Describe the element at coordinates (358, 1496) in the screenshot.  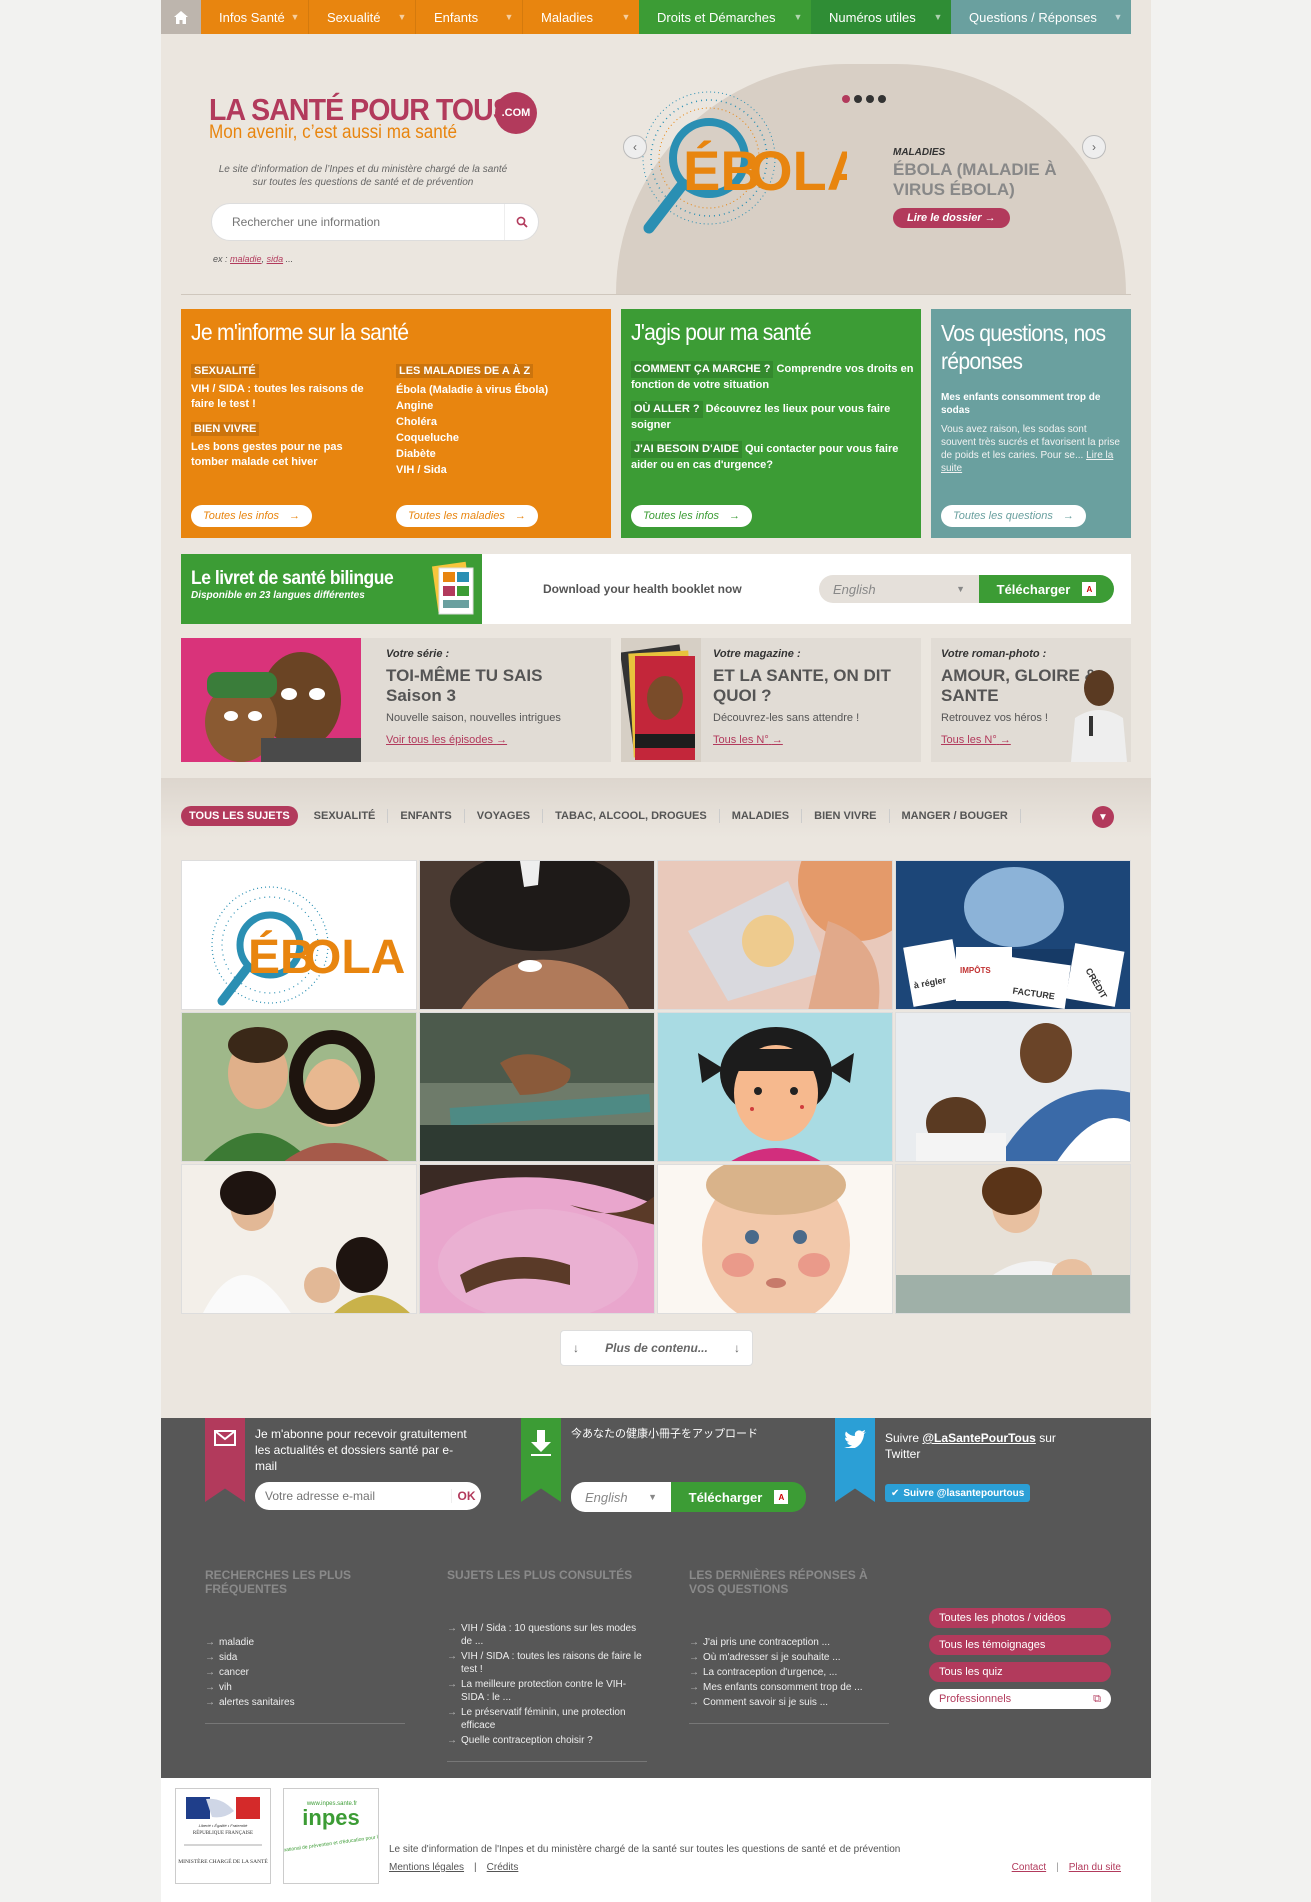
I see `email-field` at that location.